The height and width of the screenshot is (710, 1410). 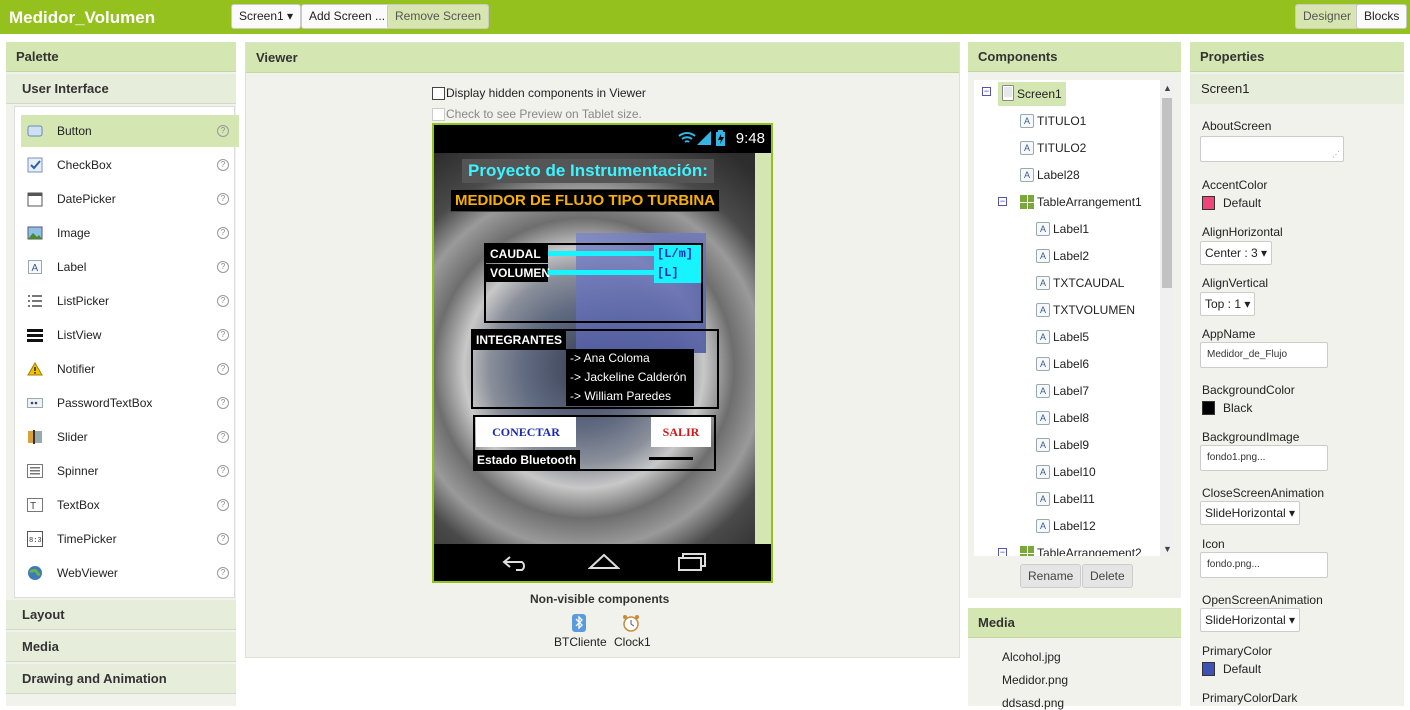 I want to click on palette-item-datepicker: DatePicker ?, so click(x=130, y=199).